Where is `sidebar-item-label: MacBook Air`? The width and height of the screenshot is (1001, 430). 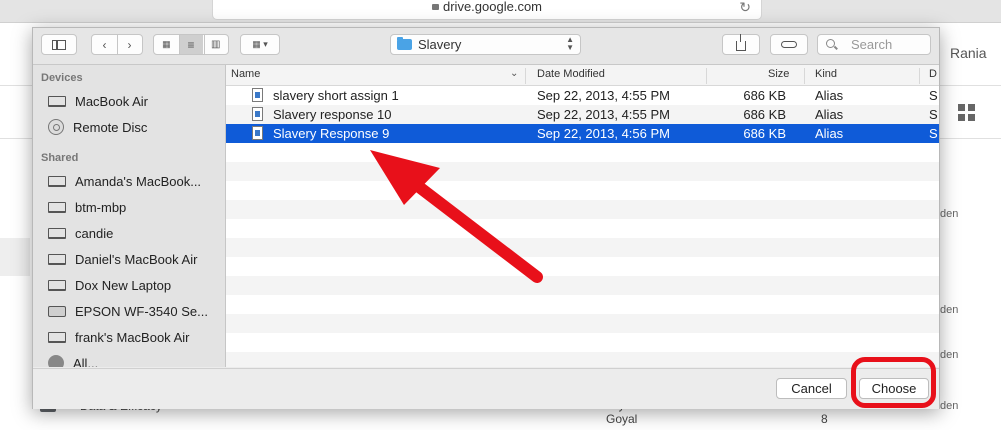
sidebar-item-label: MacBook Air is located at coordinates (111, 101).